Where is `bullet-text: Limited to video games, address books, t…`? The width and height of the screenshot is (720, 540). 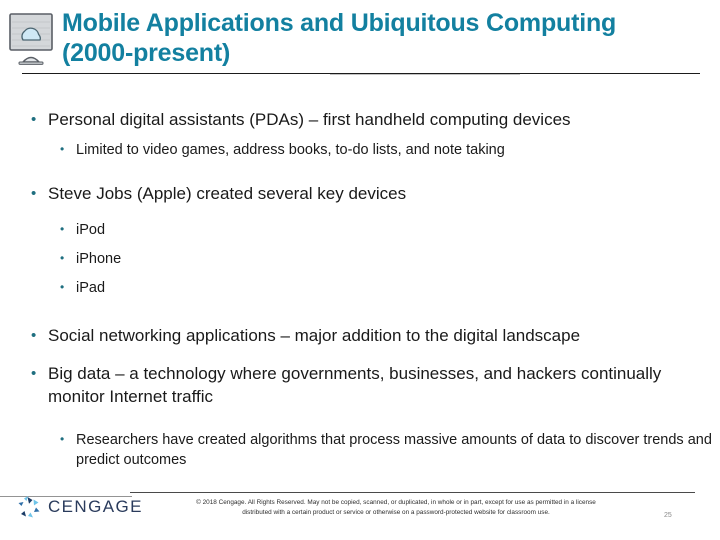 bullet-text: Limited to video games, address books, t… is located at coordinates (290, 150).